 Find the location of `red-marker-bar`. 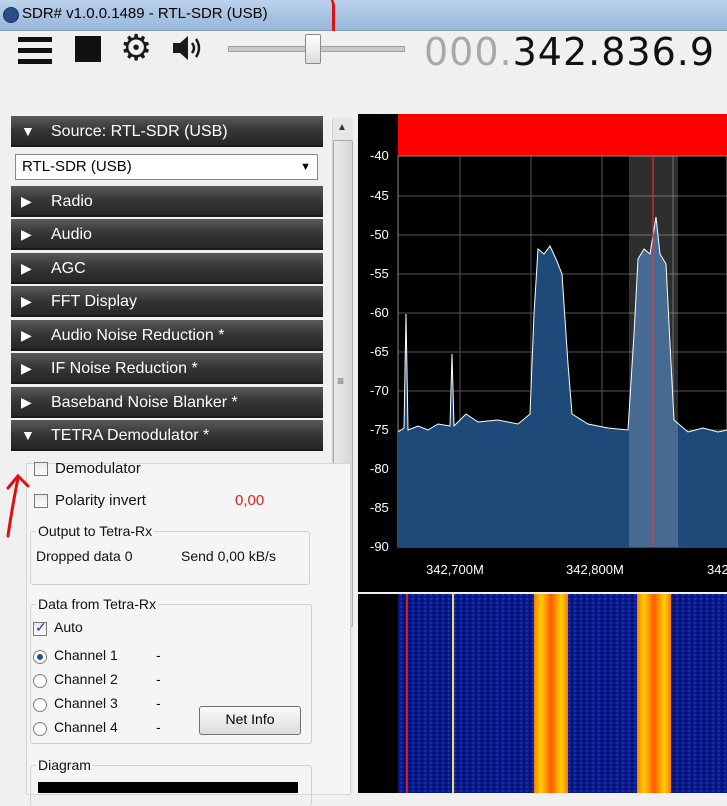

red-marker-bar is located at coordinates (562, 135).